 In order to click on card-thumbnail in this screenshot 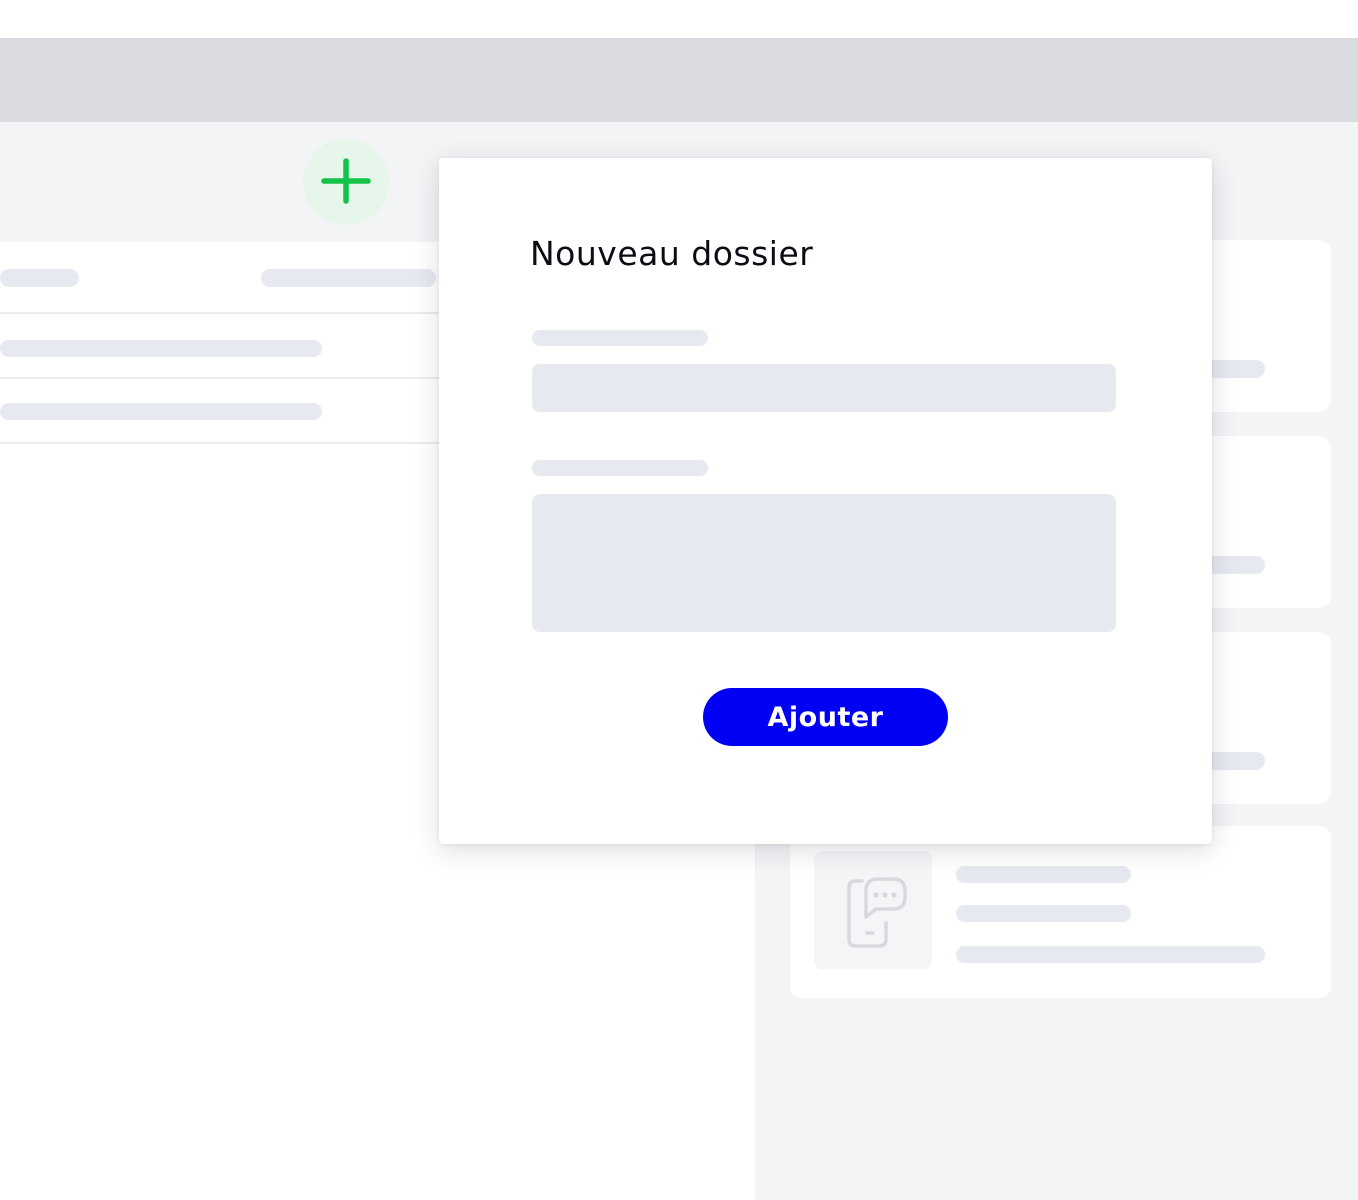, I will do `click(873, 910)`.